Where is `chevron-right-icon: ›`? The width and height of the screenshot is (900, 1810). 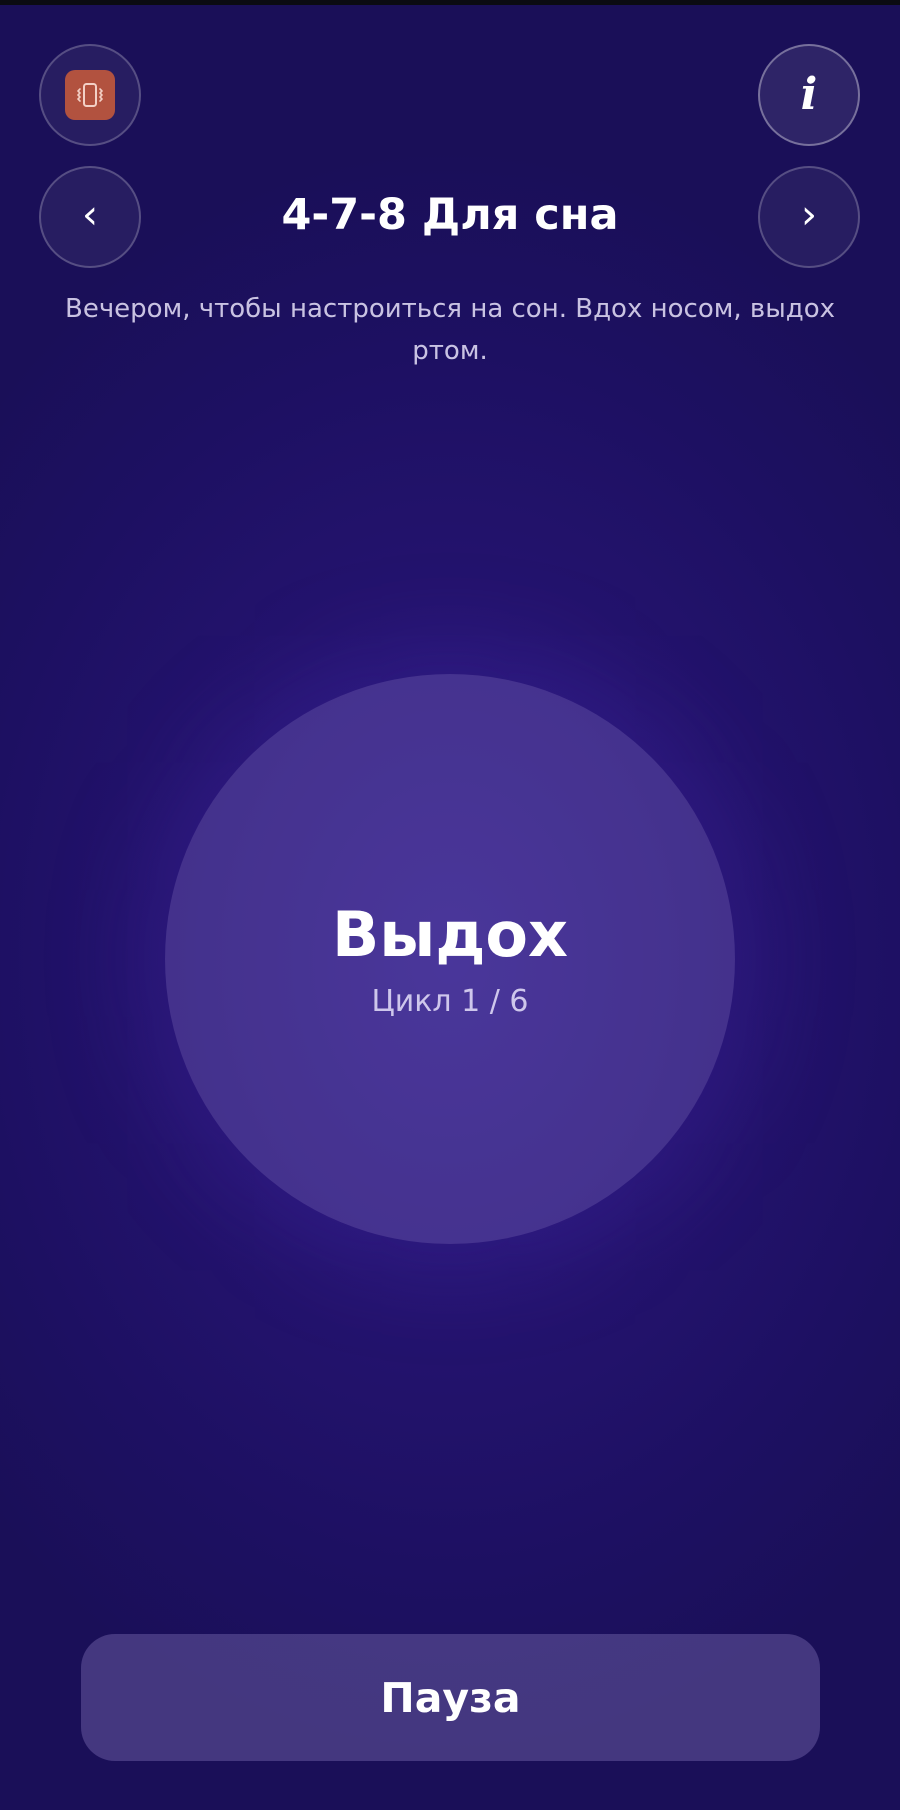 chevron-right-icon: › is located at coordinates (809, 215).